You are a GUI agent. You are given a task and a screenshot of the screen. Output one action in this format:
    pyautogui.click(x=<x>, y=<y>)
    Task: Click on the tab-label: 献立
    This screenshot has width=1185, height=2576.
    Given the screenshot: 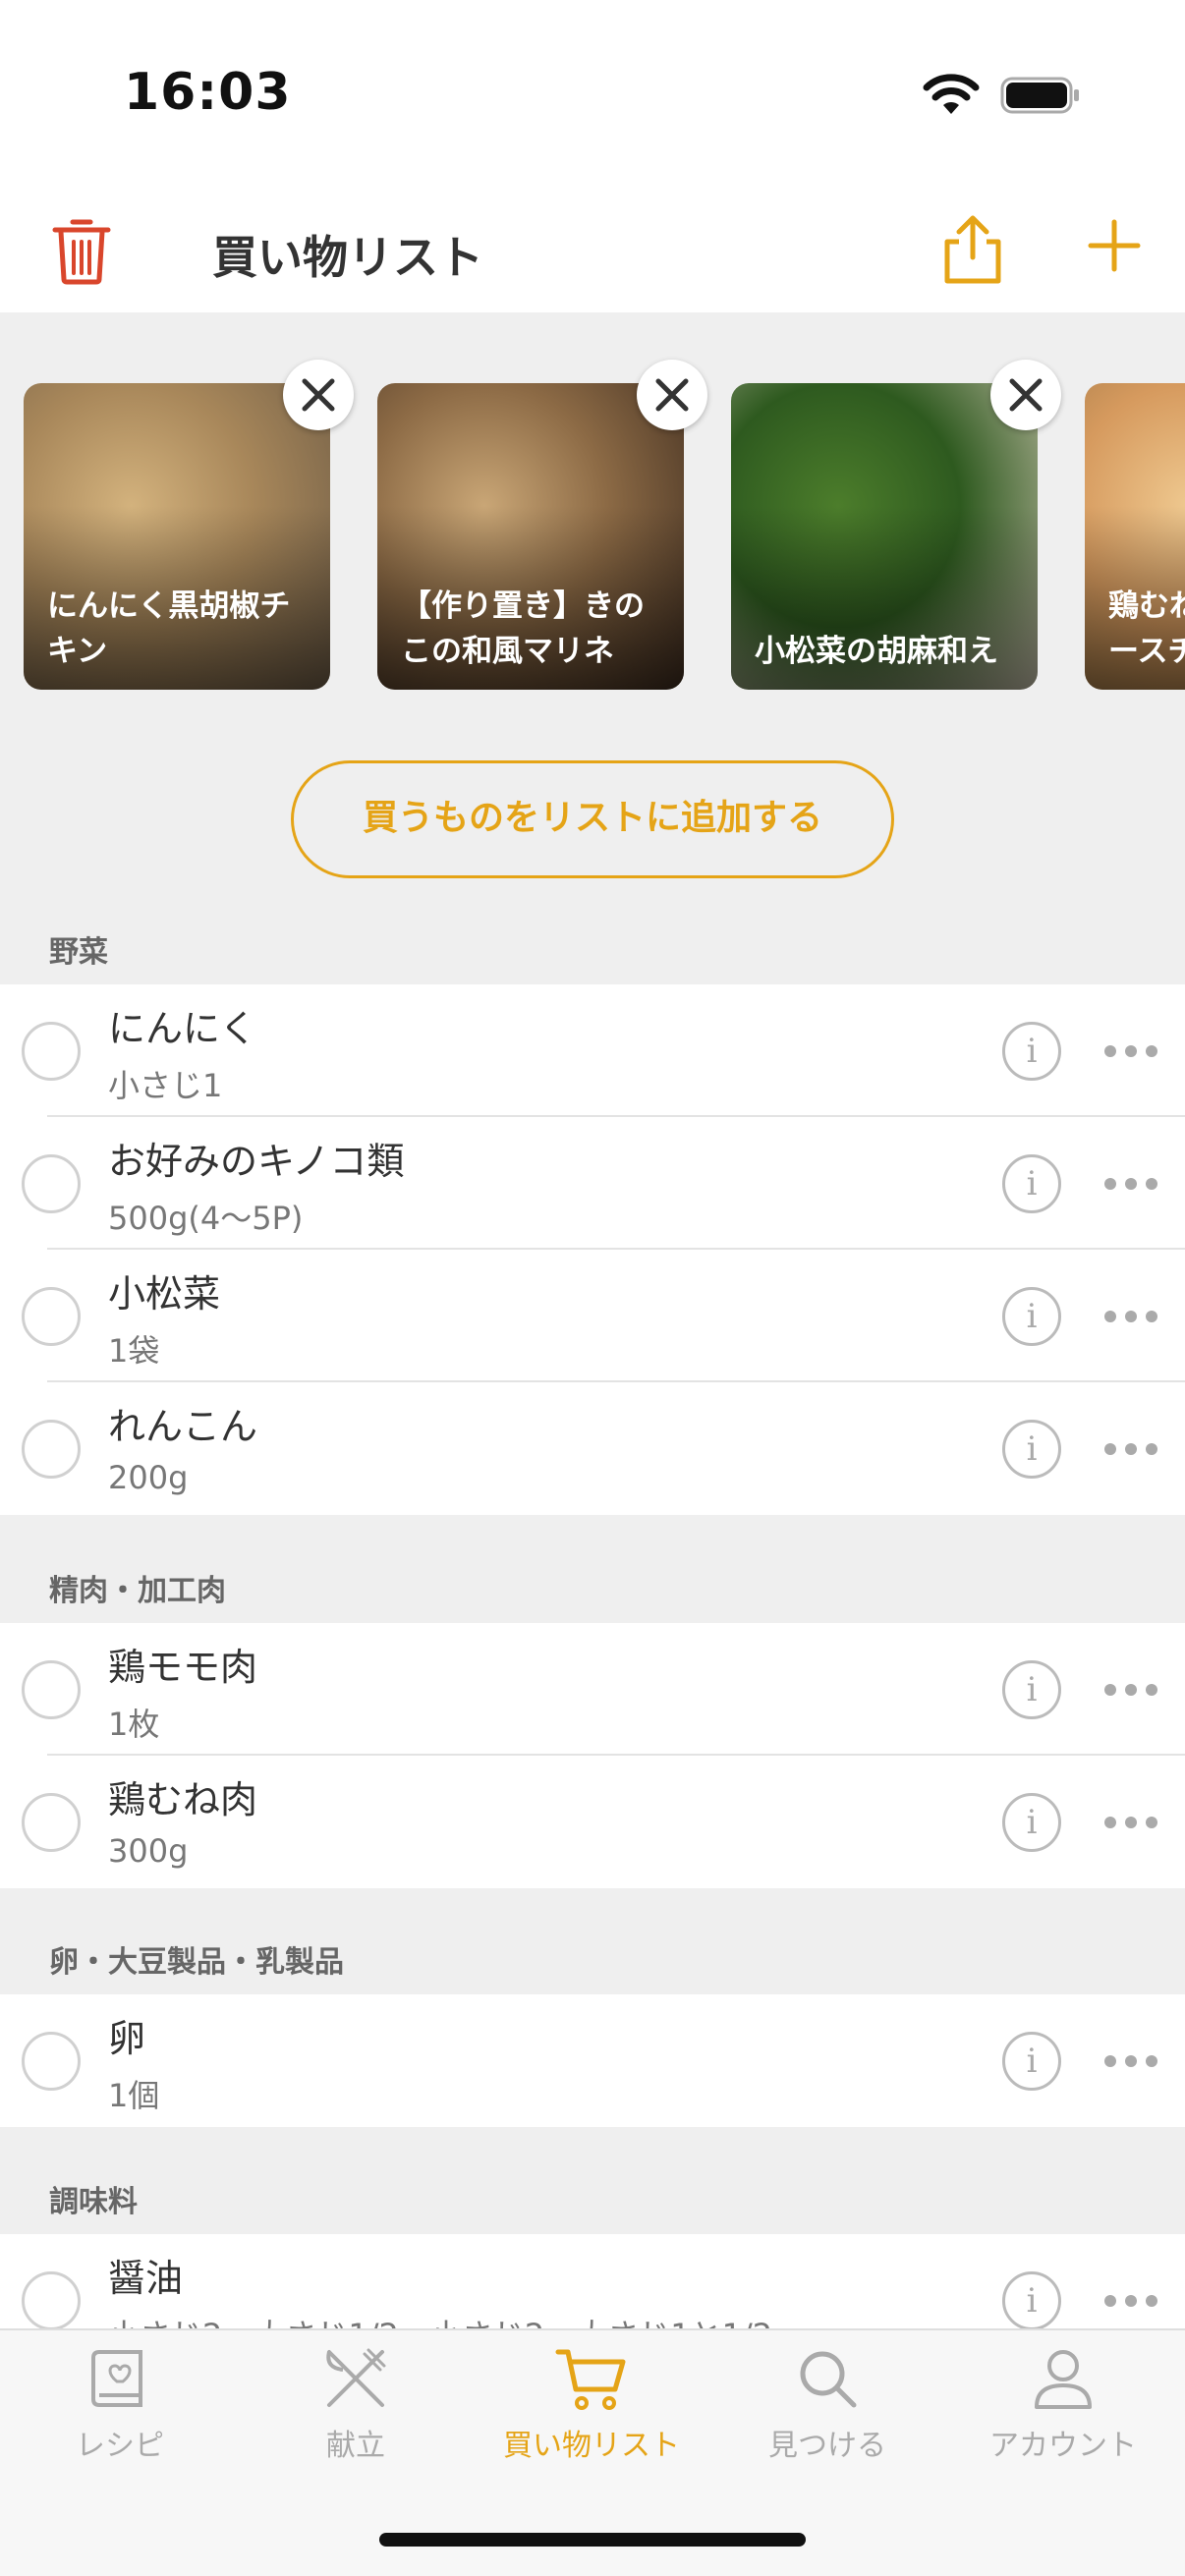 What is the action you would take?
    pyautogui.click(x=355, y=2446)
    